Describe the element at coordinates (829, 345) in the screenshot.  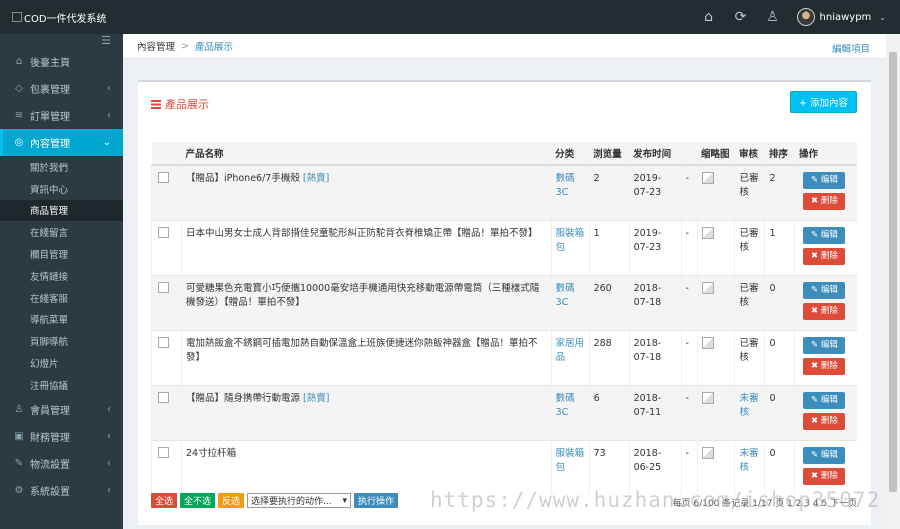
I see `edit-label: 编辑` at that location.